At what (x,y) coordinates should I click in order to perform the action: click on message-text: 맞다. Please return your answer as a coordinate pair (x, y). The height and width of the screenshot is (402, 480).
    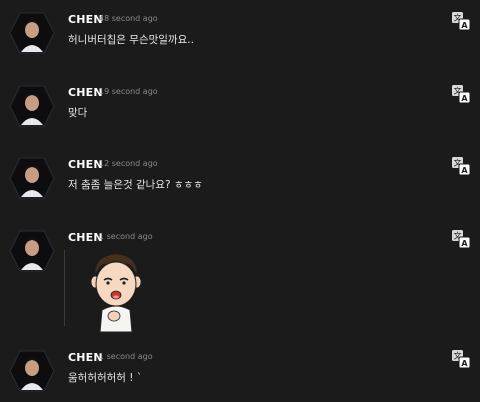
    Looking at the image, I should click on (78, 113).